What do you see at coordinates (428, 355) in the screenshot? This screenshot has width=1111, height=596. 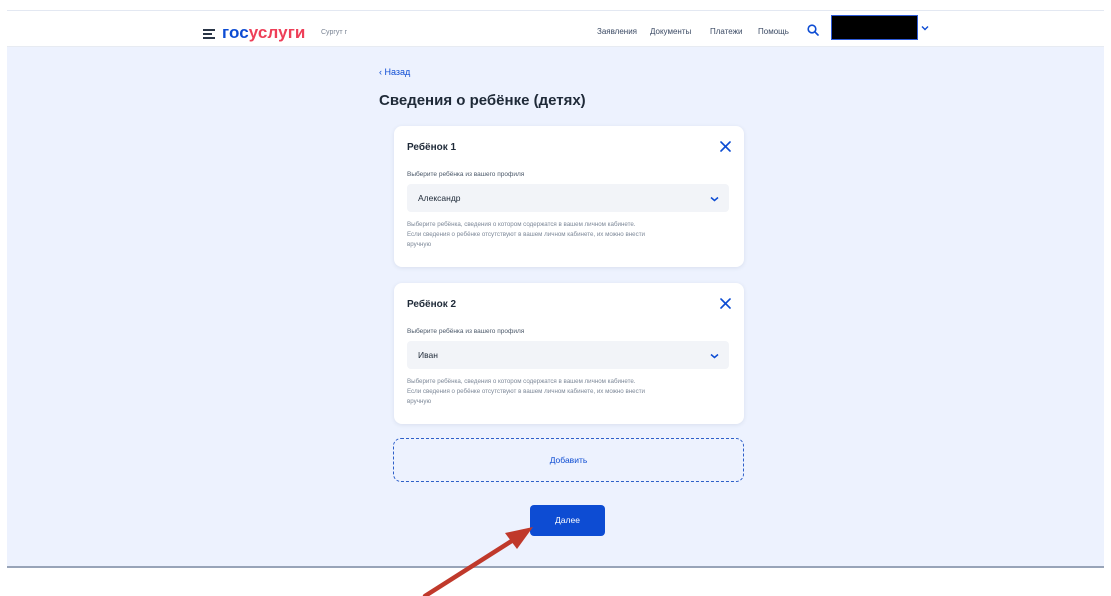 I see `select-value: Иван` at bounding box center [428, 355].